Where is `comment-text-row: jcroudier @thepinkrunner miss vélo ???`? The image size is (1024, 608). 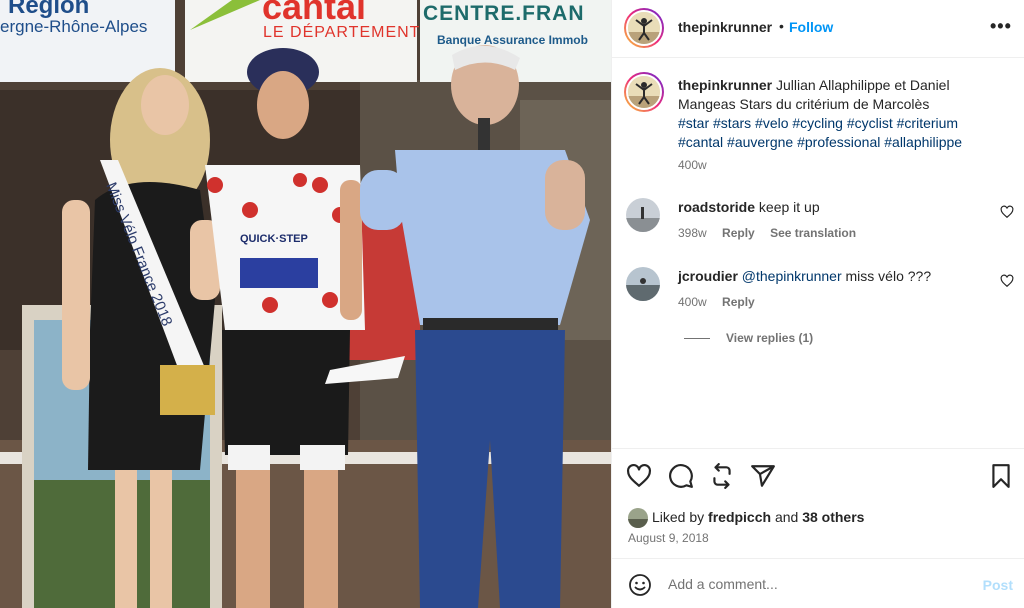 comment-text-row: jcroudier @thepinkrunner miss vélo ??? is located at coordinates (804, 276).